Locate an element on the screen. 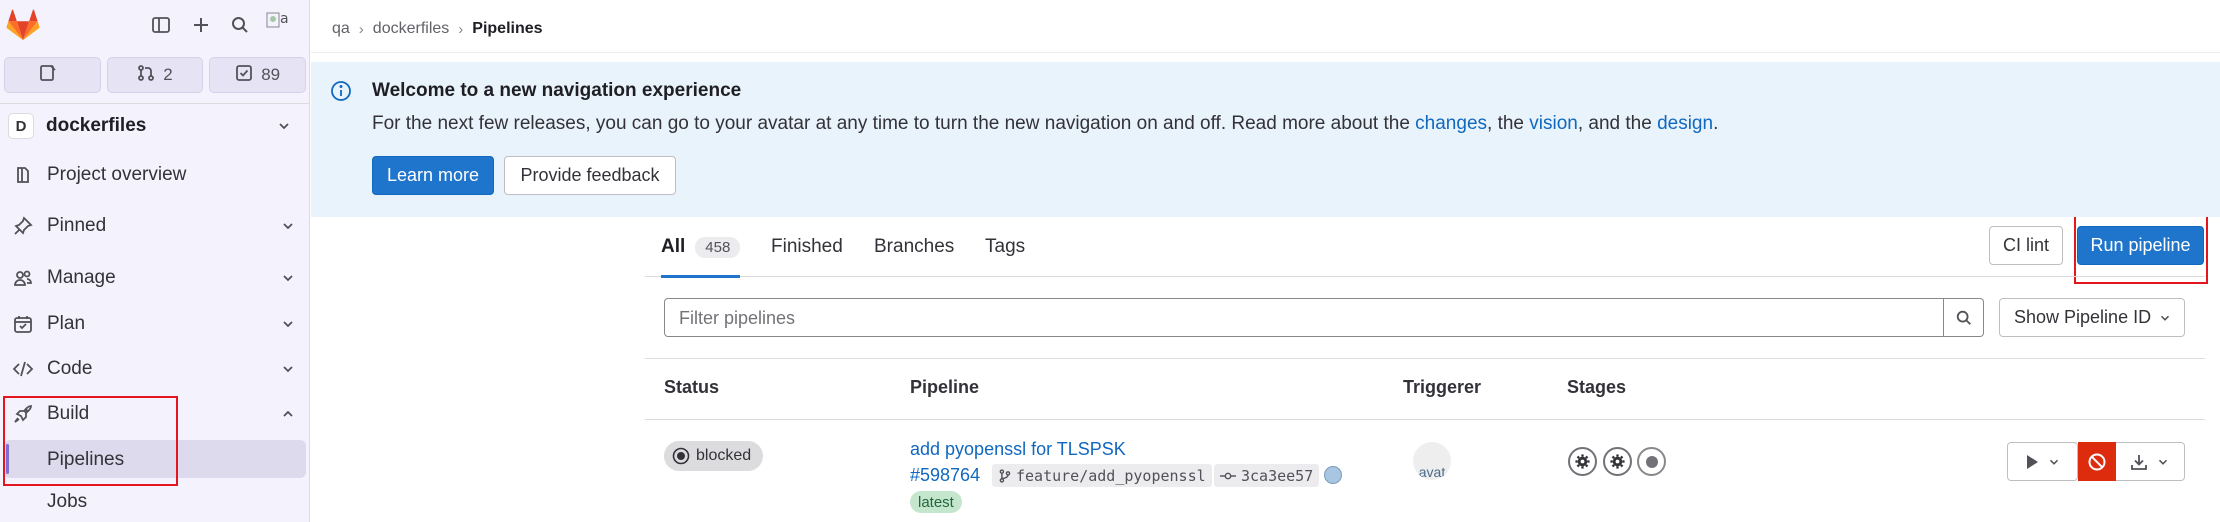 The width and height of the screenshot is (2220, 522). status-created-icon is located at coordinates (1651, 461).